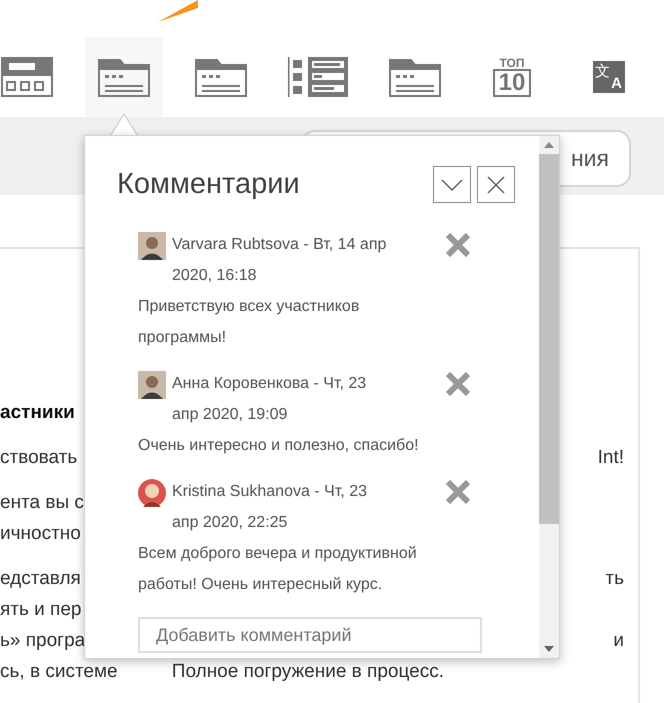 The image size is (664, 703). What do you see at coordinates (310, 635) in the screenshot?
I see `comment-input: Добавить комментарий` at bounding box center [310, 635].